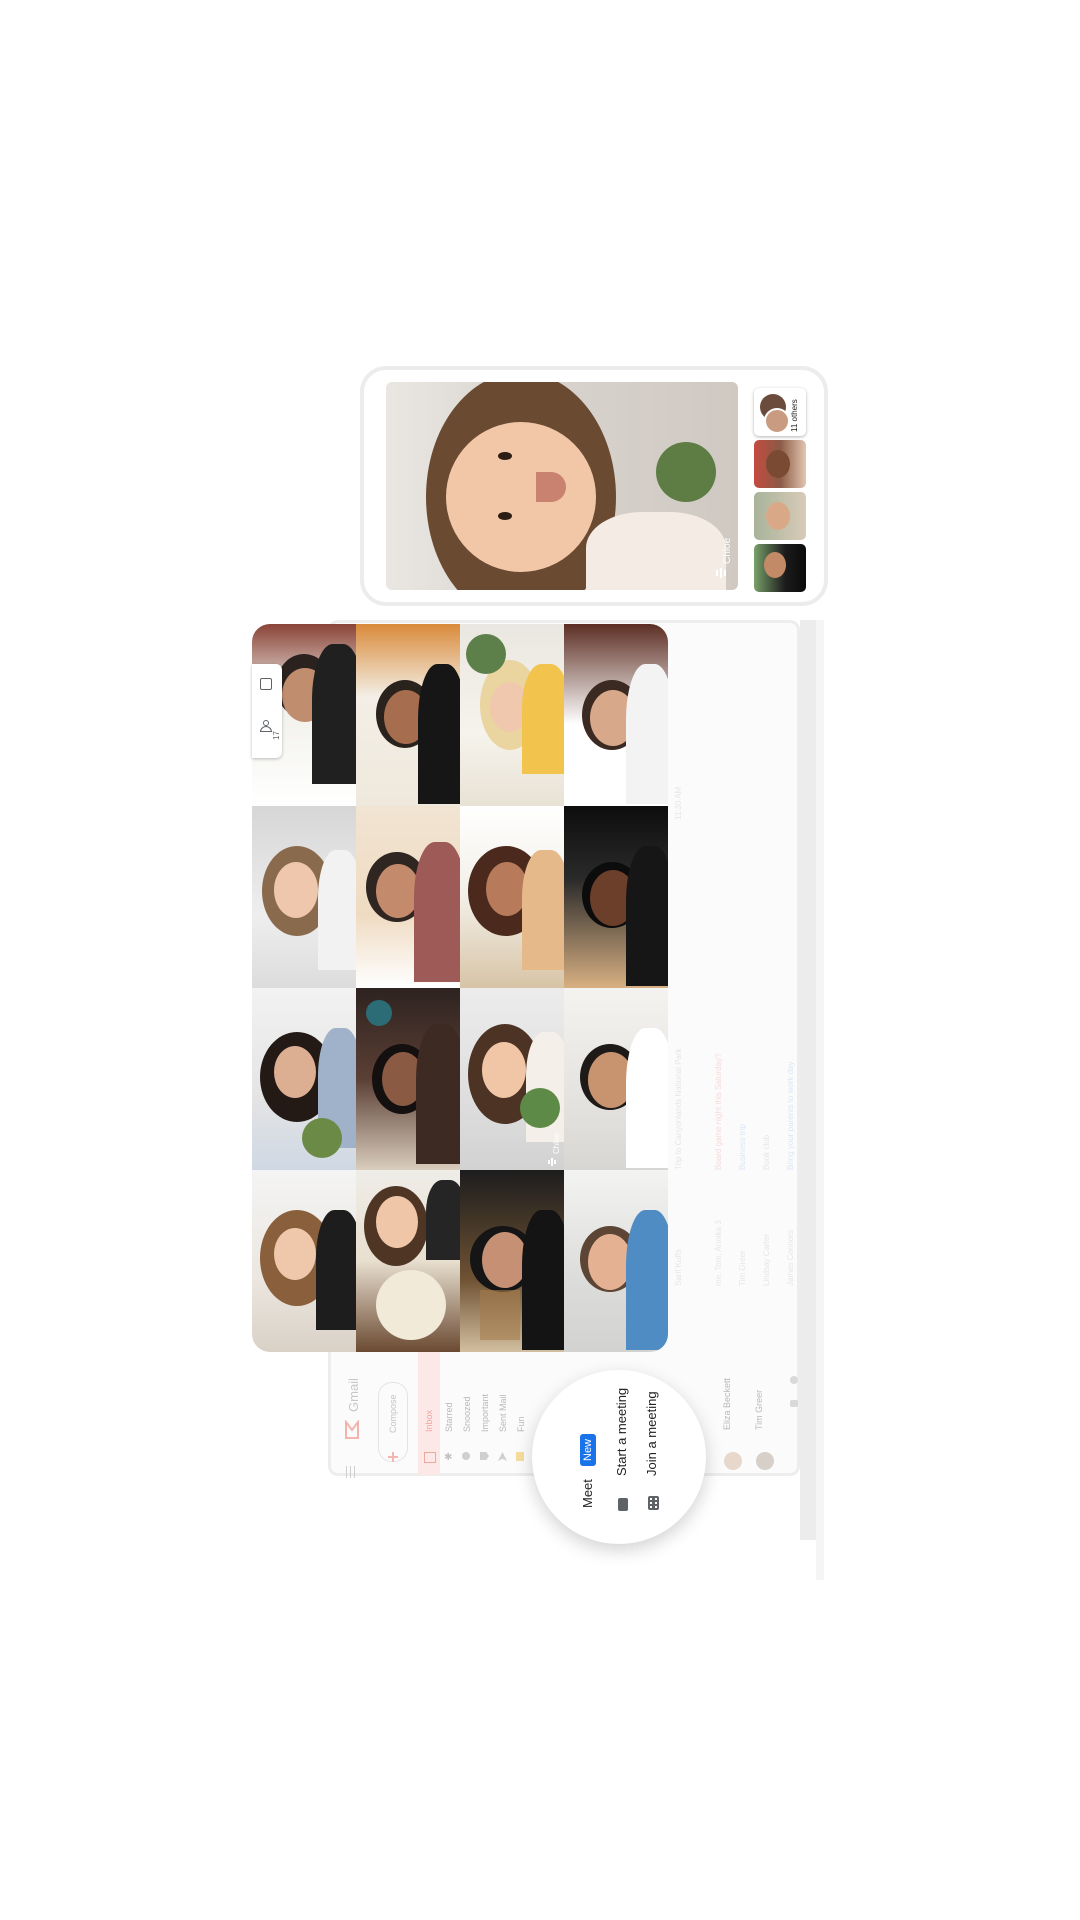 The image size is (1080, 1920). Describe the element at coordinates (653, 1503) in the screenshot. I see `keyboard-icon` at that location.